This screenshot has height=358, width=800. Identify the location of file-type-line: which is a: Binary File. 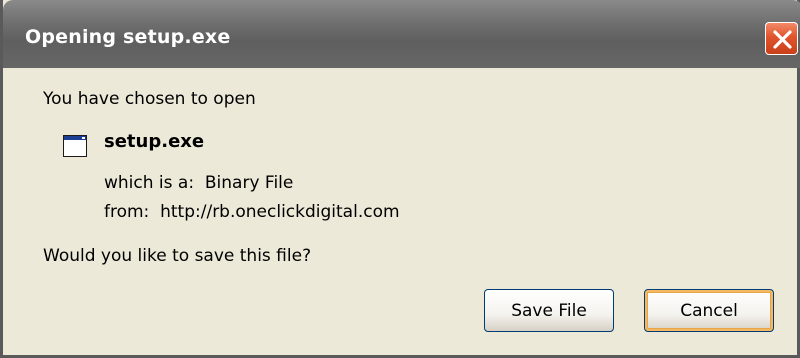
(198, 183).